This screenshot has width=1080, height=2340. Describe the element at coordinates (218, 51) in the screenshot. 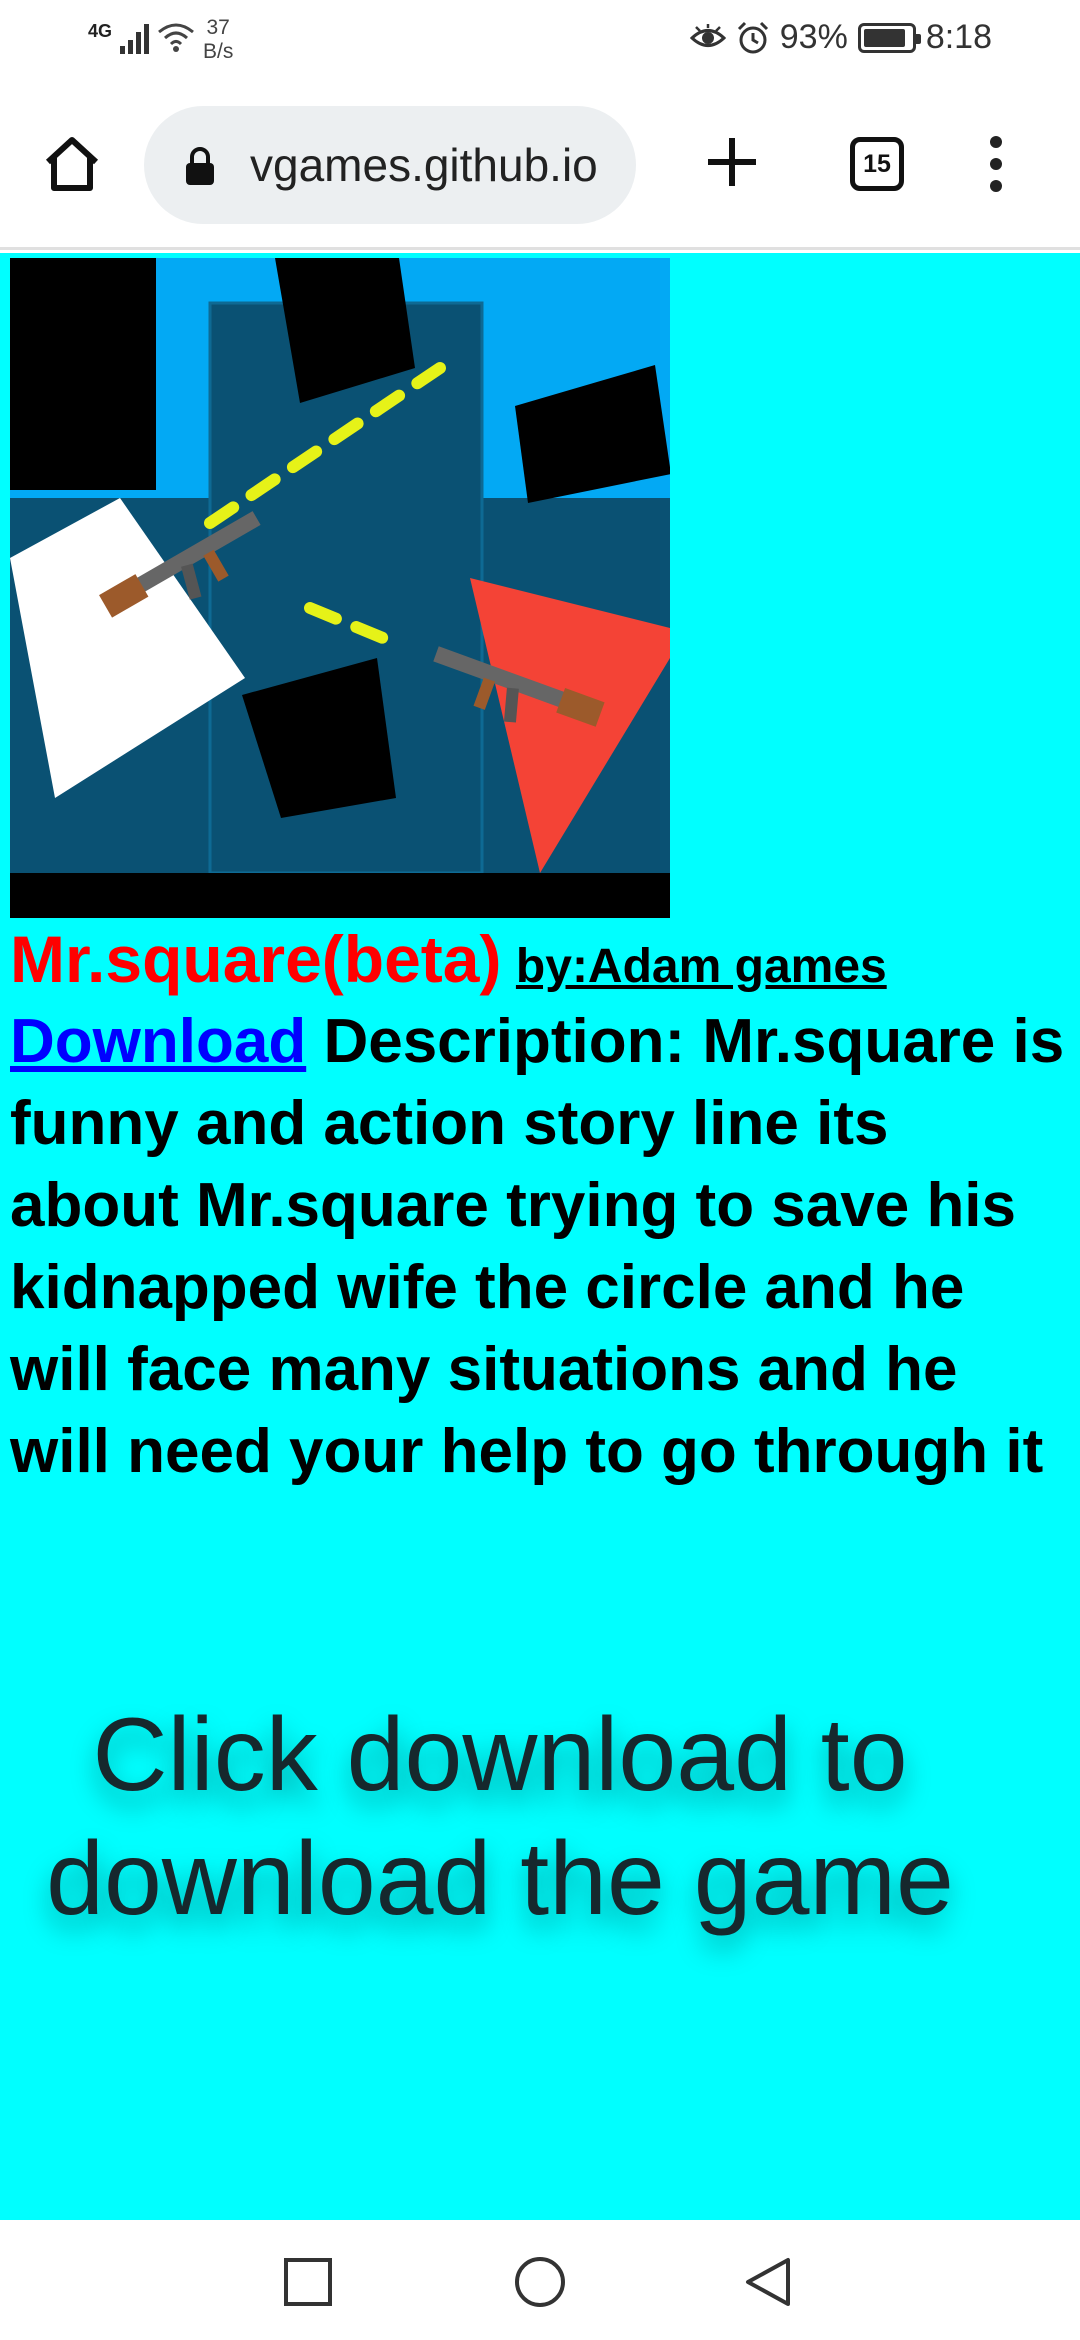

I see `speed-unit: B/s` at that location.